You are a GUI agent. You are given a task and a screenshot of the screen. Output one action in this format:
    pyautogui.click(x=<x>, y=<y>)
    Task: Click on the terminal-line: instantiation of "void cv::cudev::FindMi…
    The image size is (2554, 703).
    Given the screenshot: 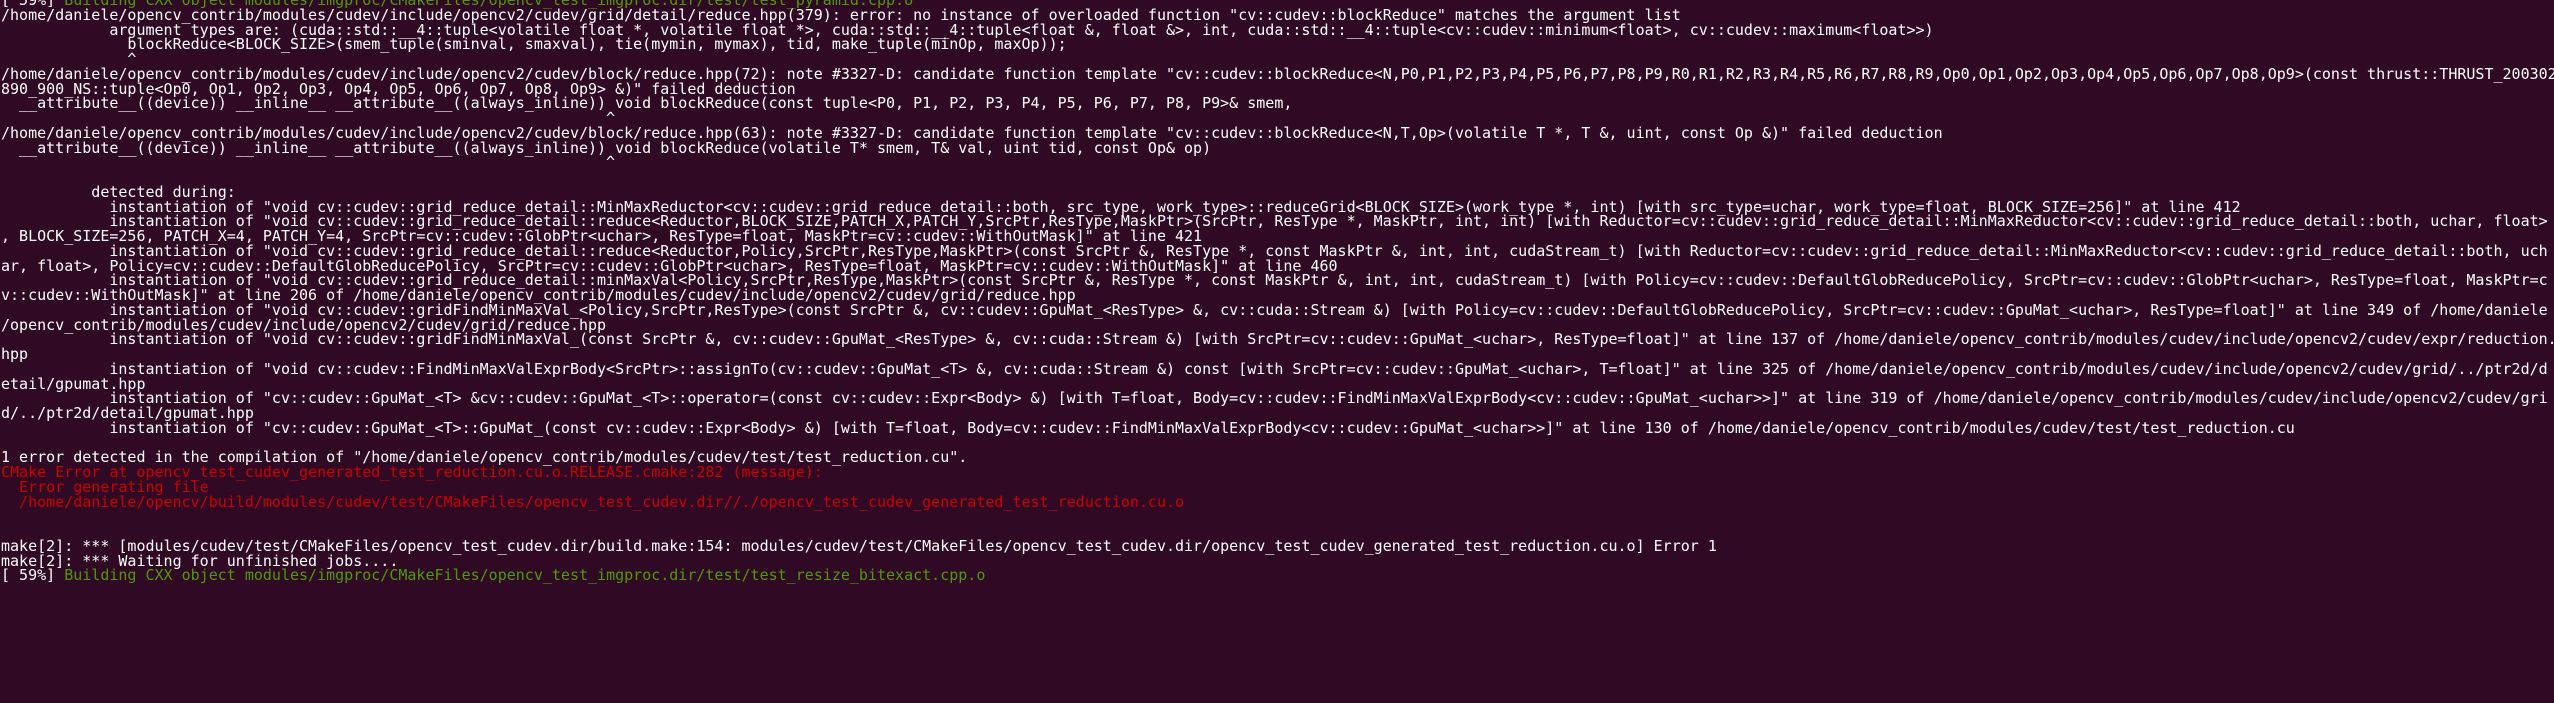 What is the action you would take?
    pyautogui.click(x=1277, y=368)
    